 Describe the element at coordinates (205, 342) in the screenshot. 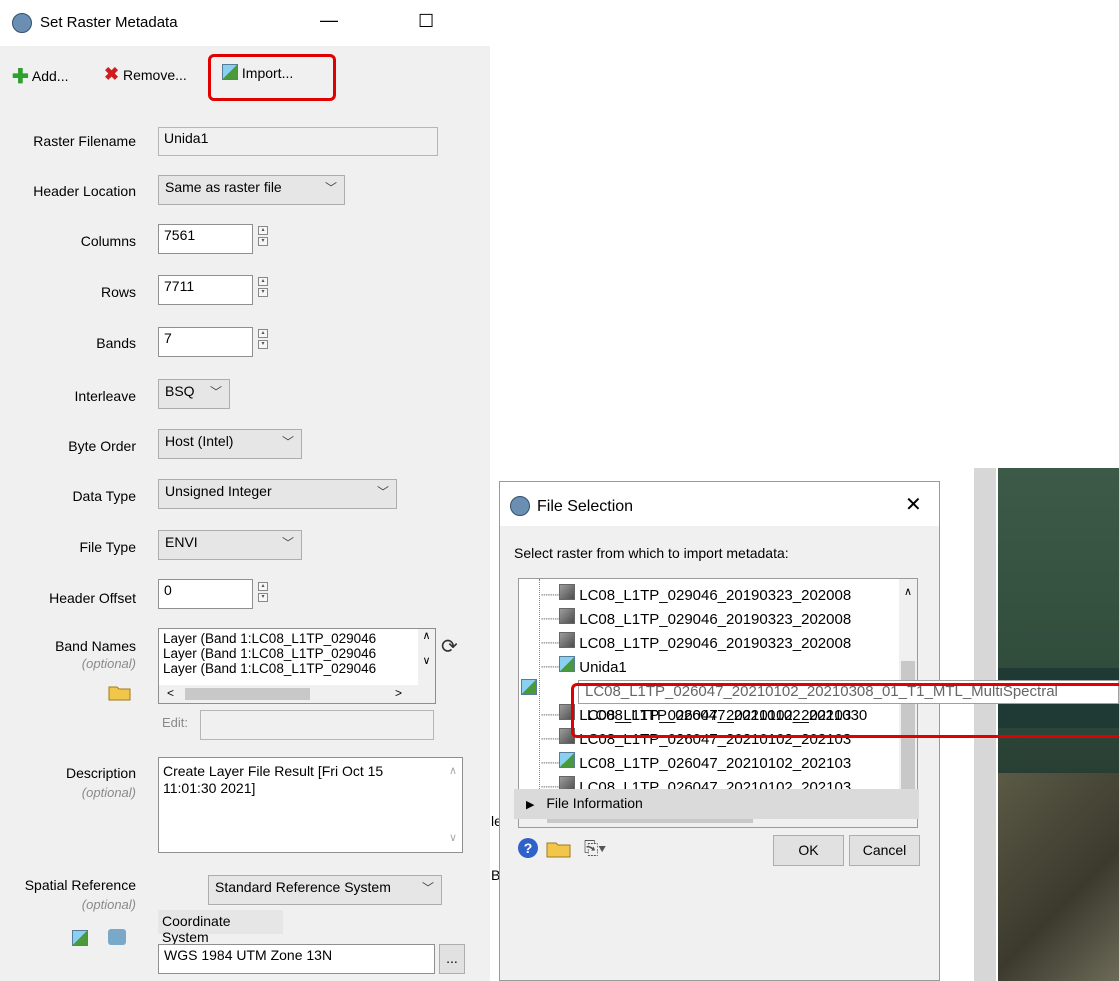

I see `bands-input: 7` at that location.